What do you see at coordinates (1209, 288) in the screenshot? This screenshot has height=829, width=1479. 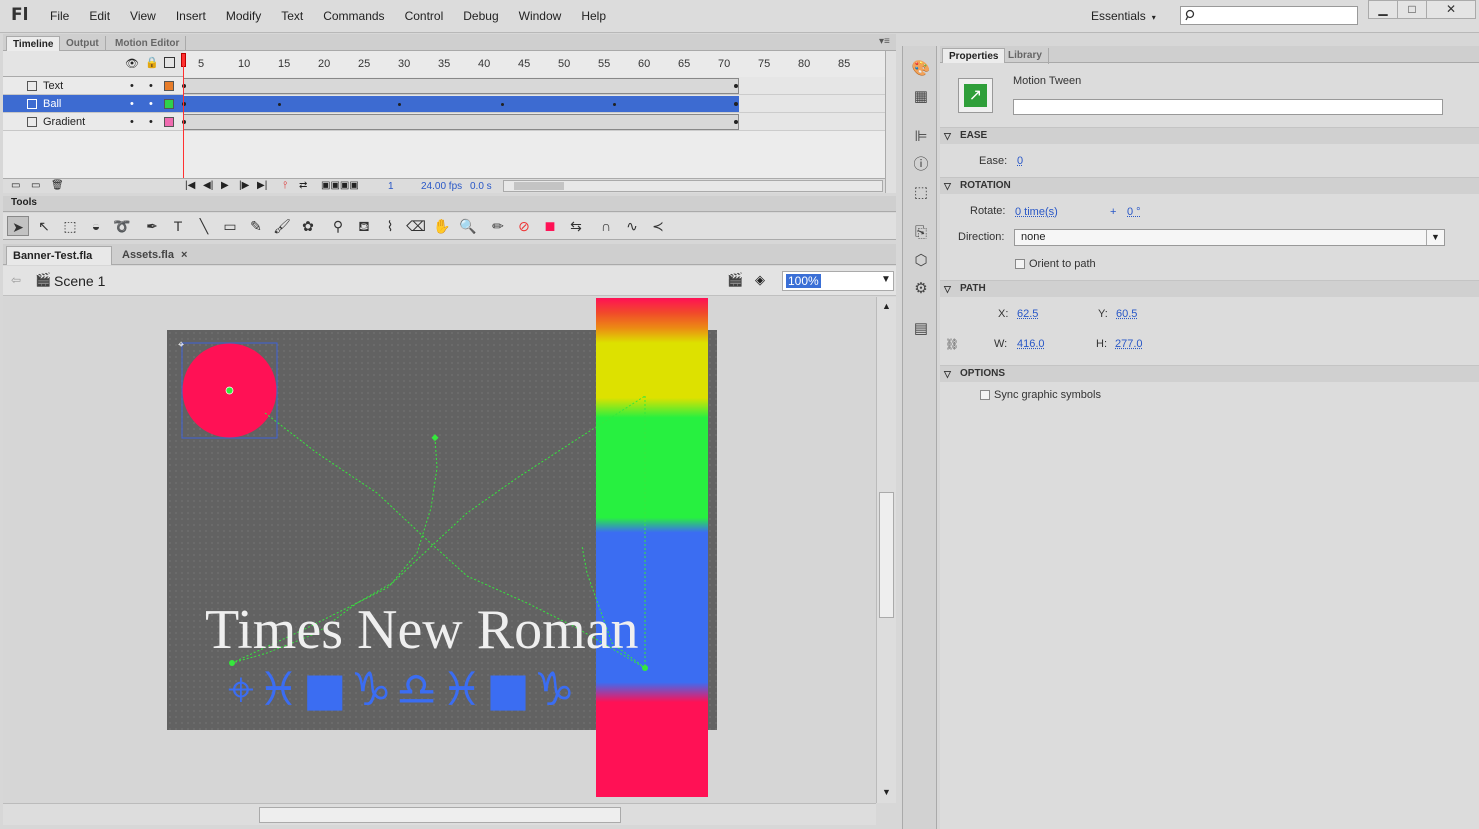 I see `path-section: PATH` at bounding box center [1209, 288].